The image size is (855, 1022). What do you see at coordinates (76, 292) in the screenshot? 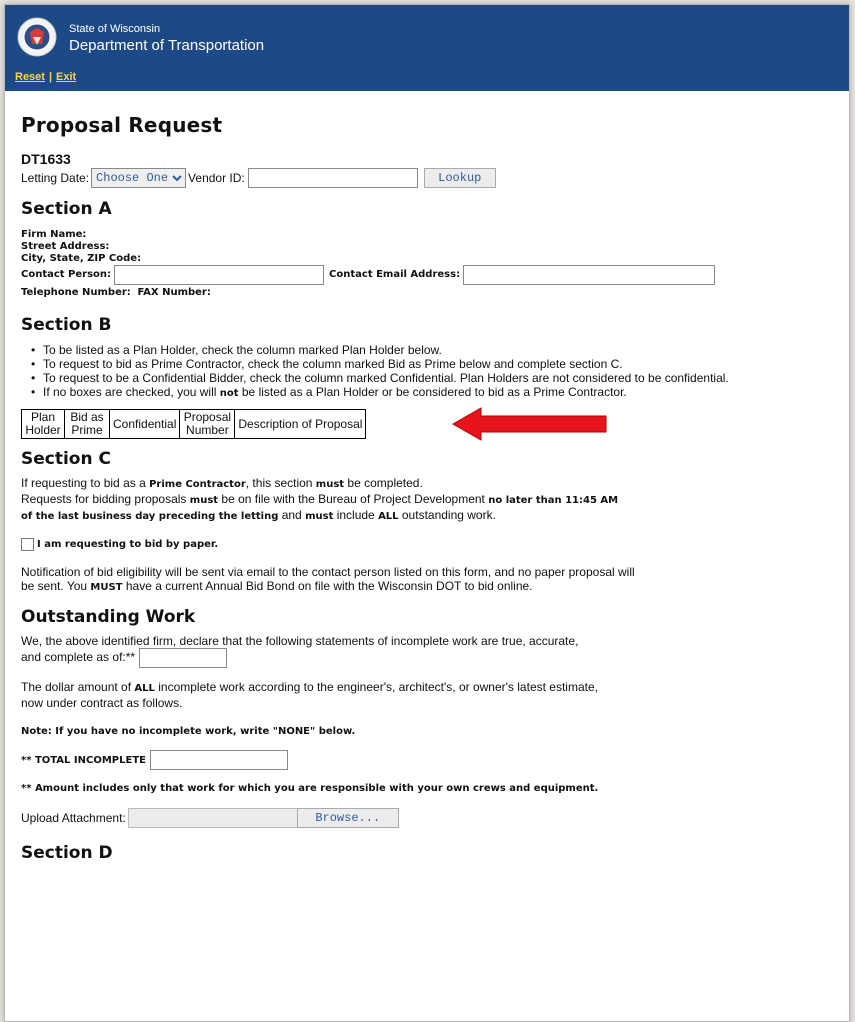
I see `telephone-label: Telephone Number:` at bounding box center [76, 292].